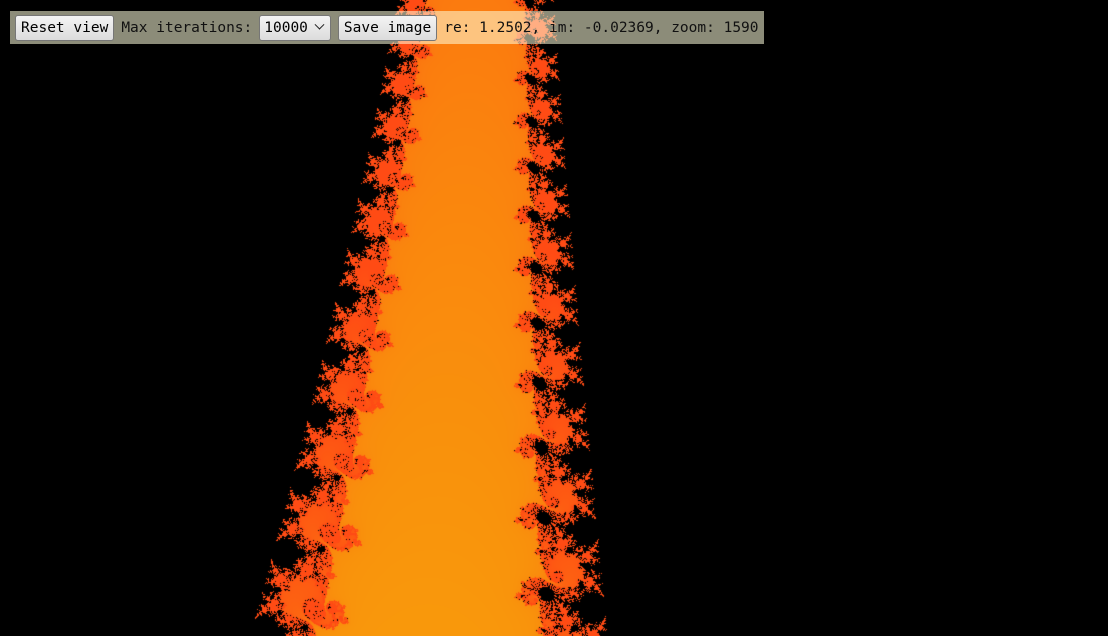 The width and height of the screenshot is (1108, 636). What do you see at coordinates (65, 27) in the screenshot?
I see `reset-view-button: Reset view` at bounding box center [65, 27].